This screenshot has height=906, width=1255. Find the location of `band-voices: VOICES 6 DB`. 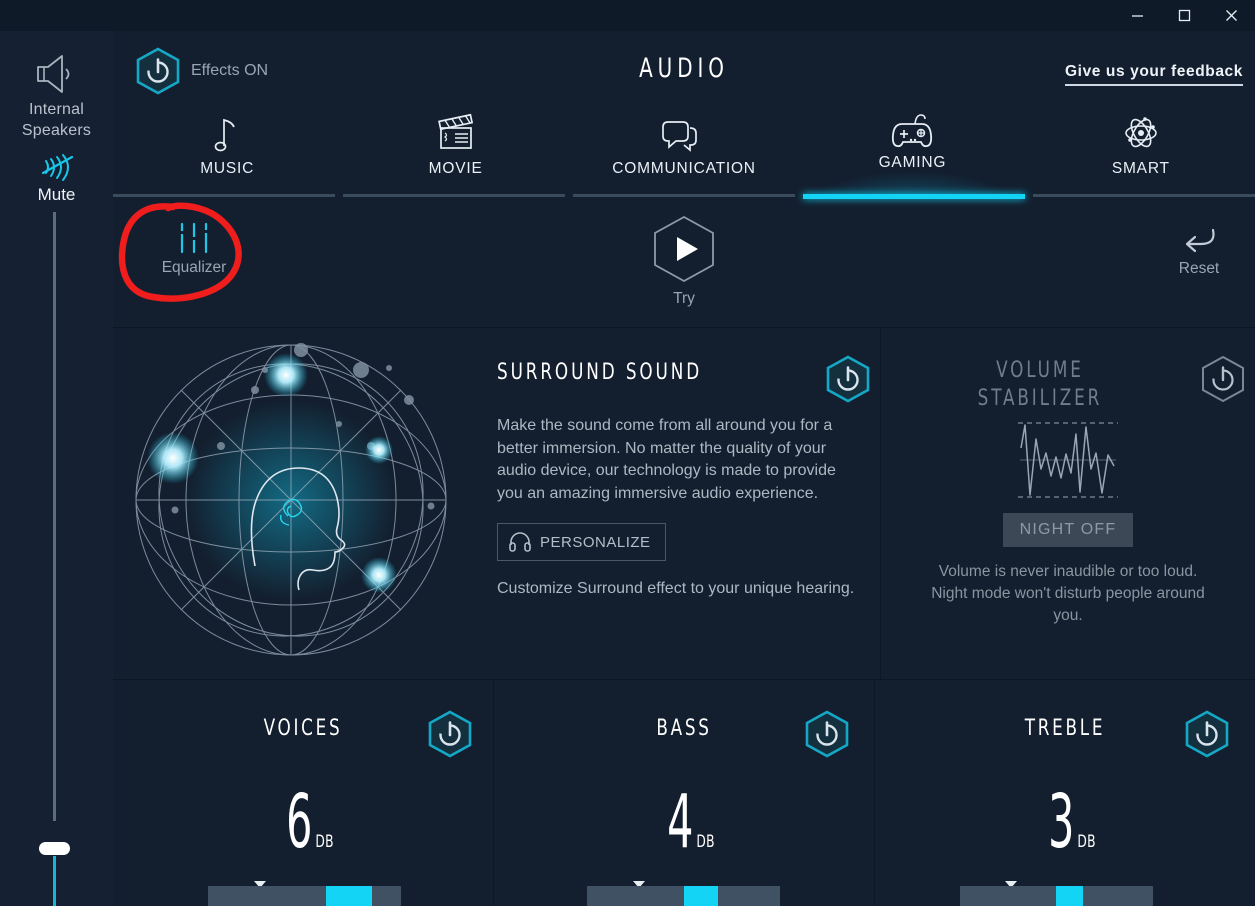

band-voices: VOICES 6 DB is located at coordinates (303, 793).